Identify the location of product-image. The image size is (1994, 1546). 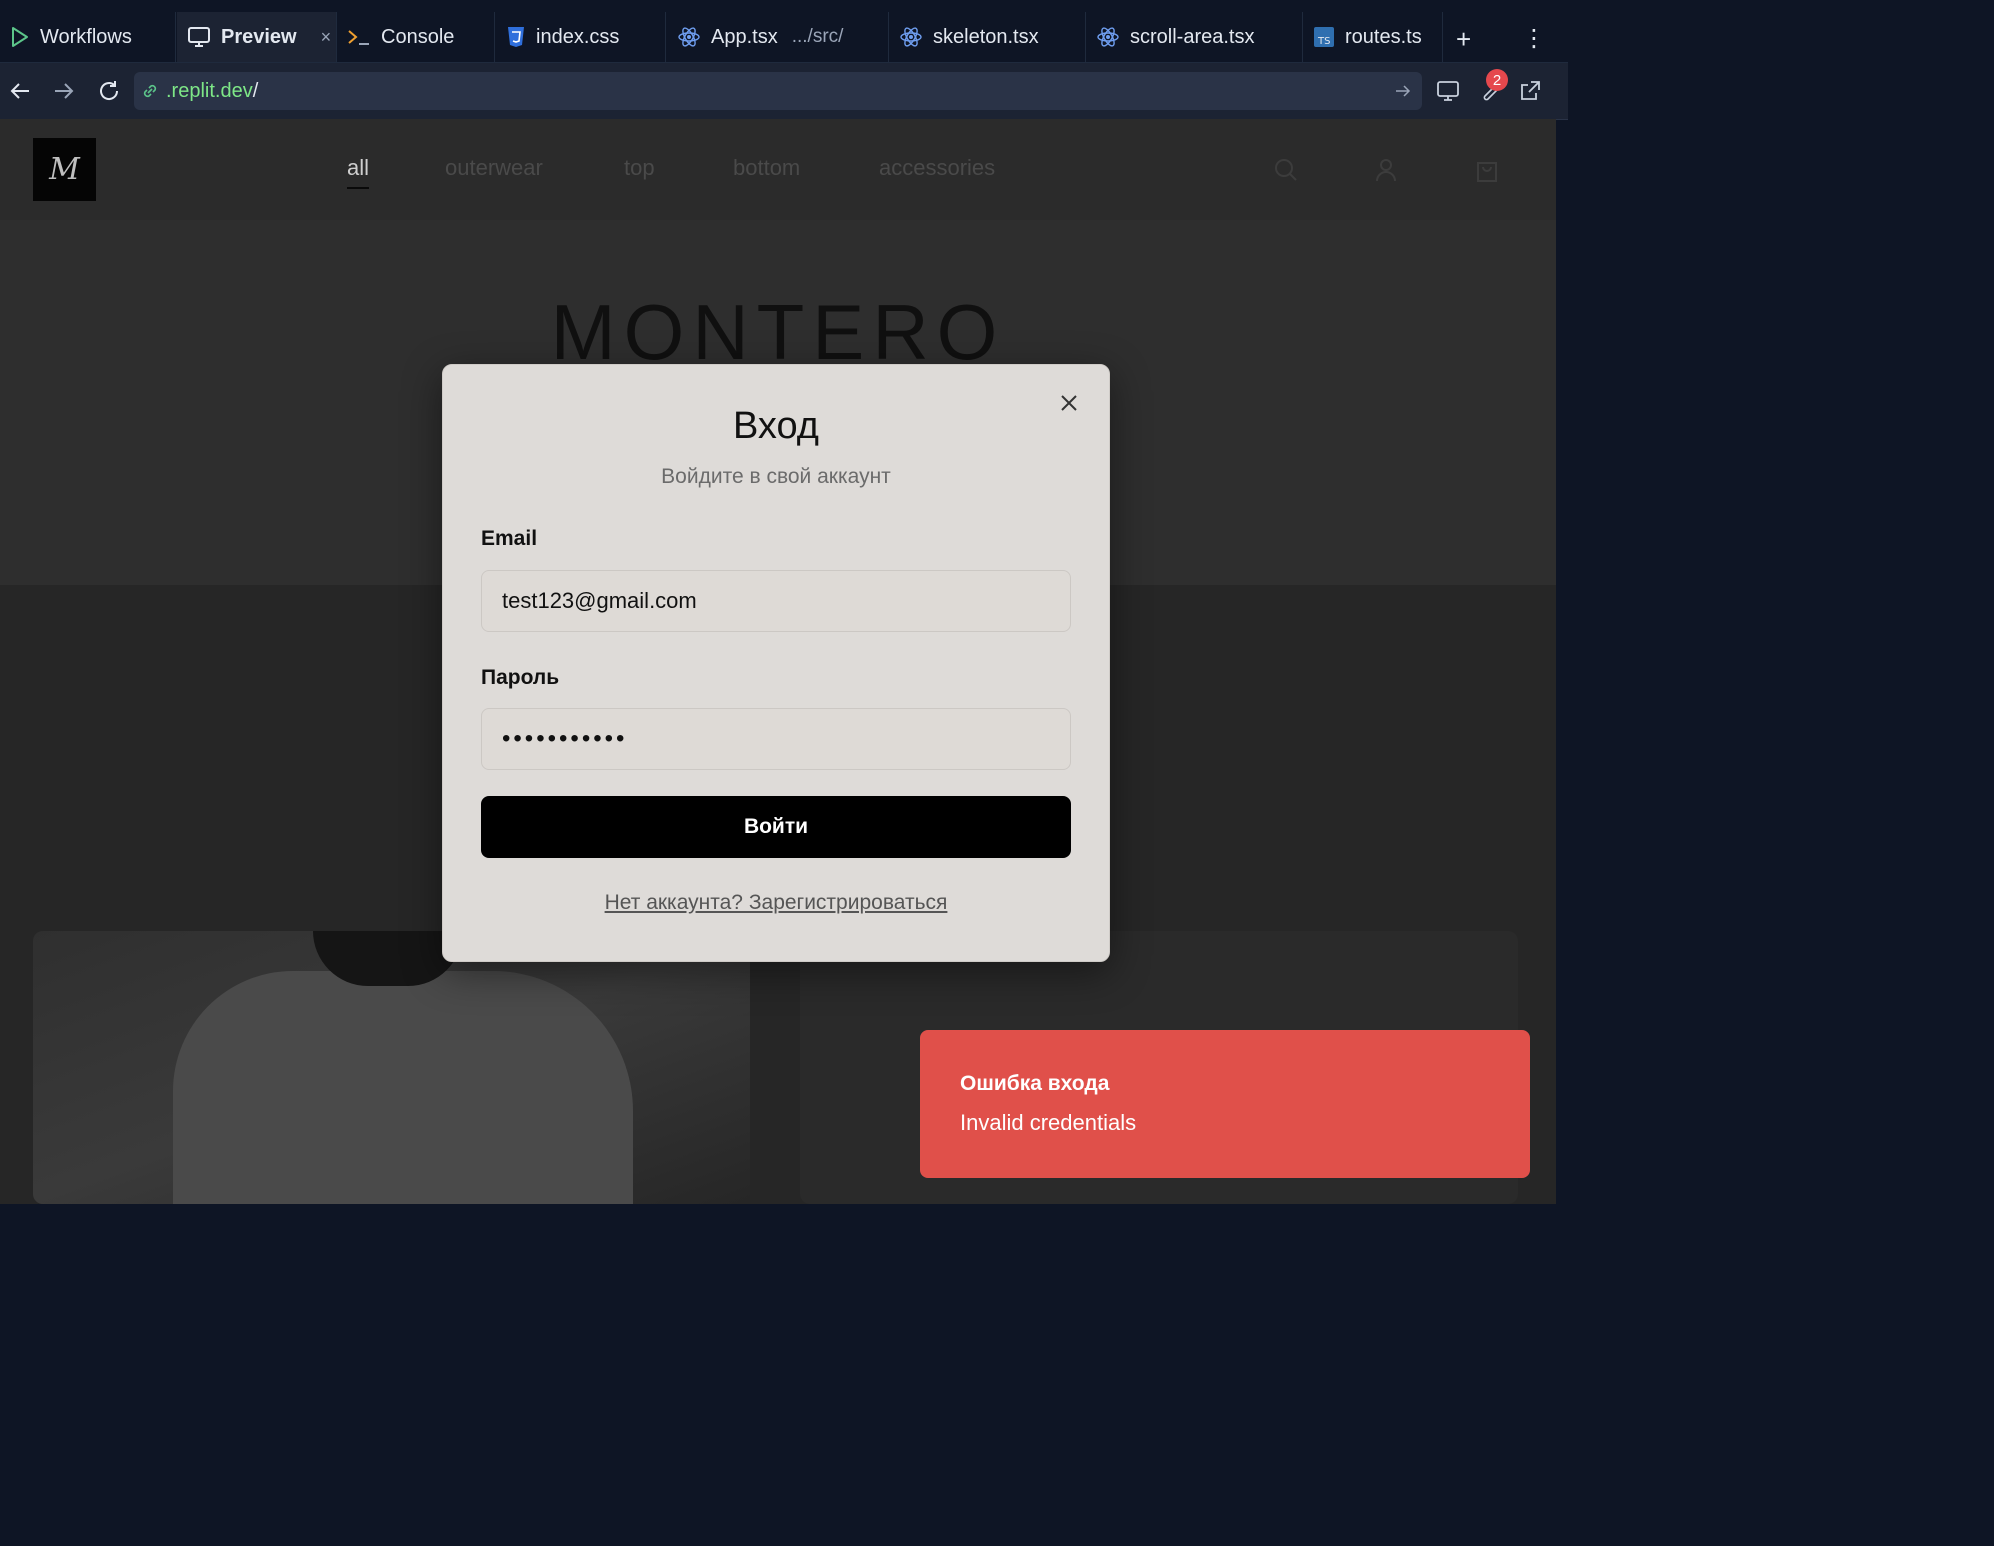
(403, 1087).